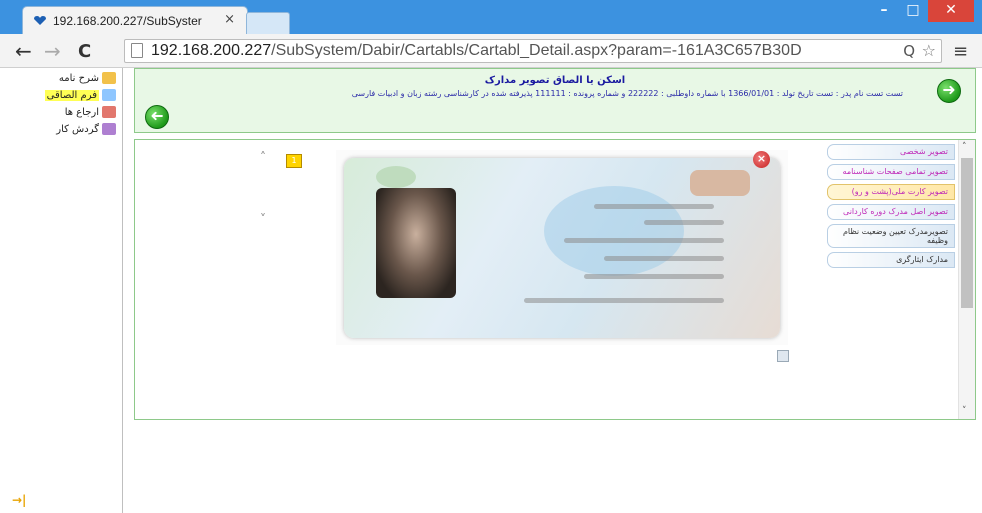 Image resolution: width=982 pixels, height=513 pixels. What do you see at coordinates (964, 411) in the screenshot?
I see `scrollbar-down-icon: ˅` at bounding box center [964, 411].